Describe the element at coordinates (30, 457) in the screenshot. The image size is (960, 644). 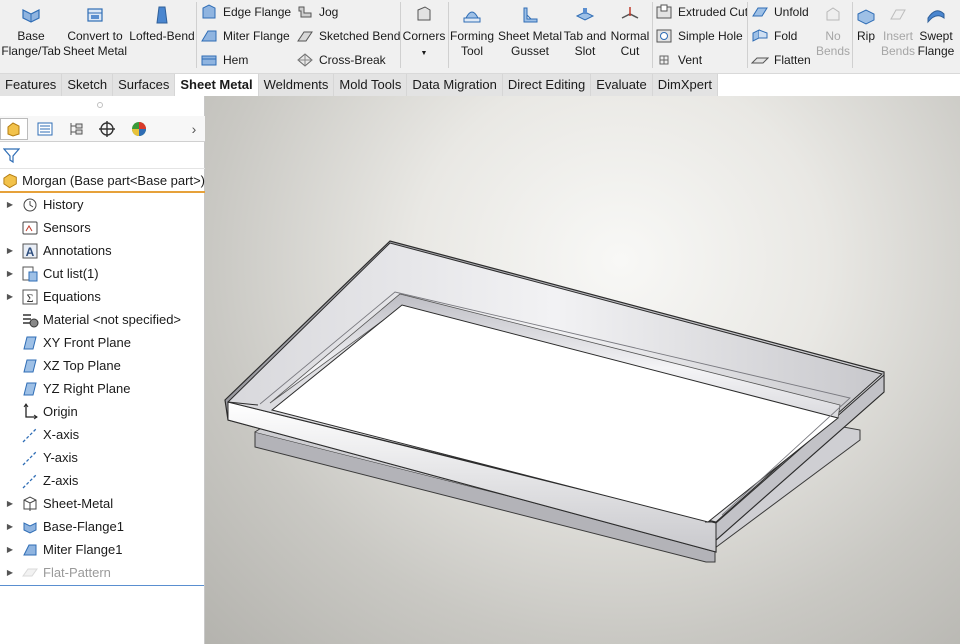
I see `axis-icon` at that location.